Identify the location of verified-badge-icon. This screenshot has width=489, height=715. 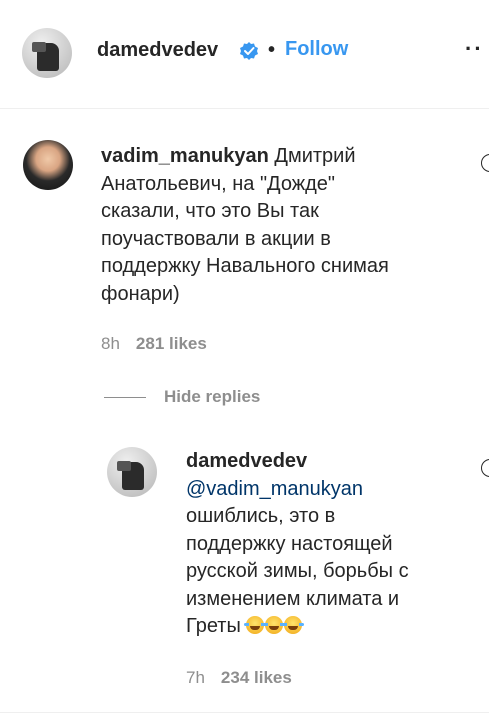
(249, 51).